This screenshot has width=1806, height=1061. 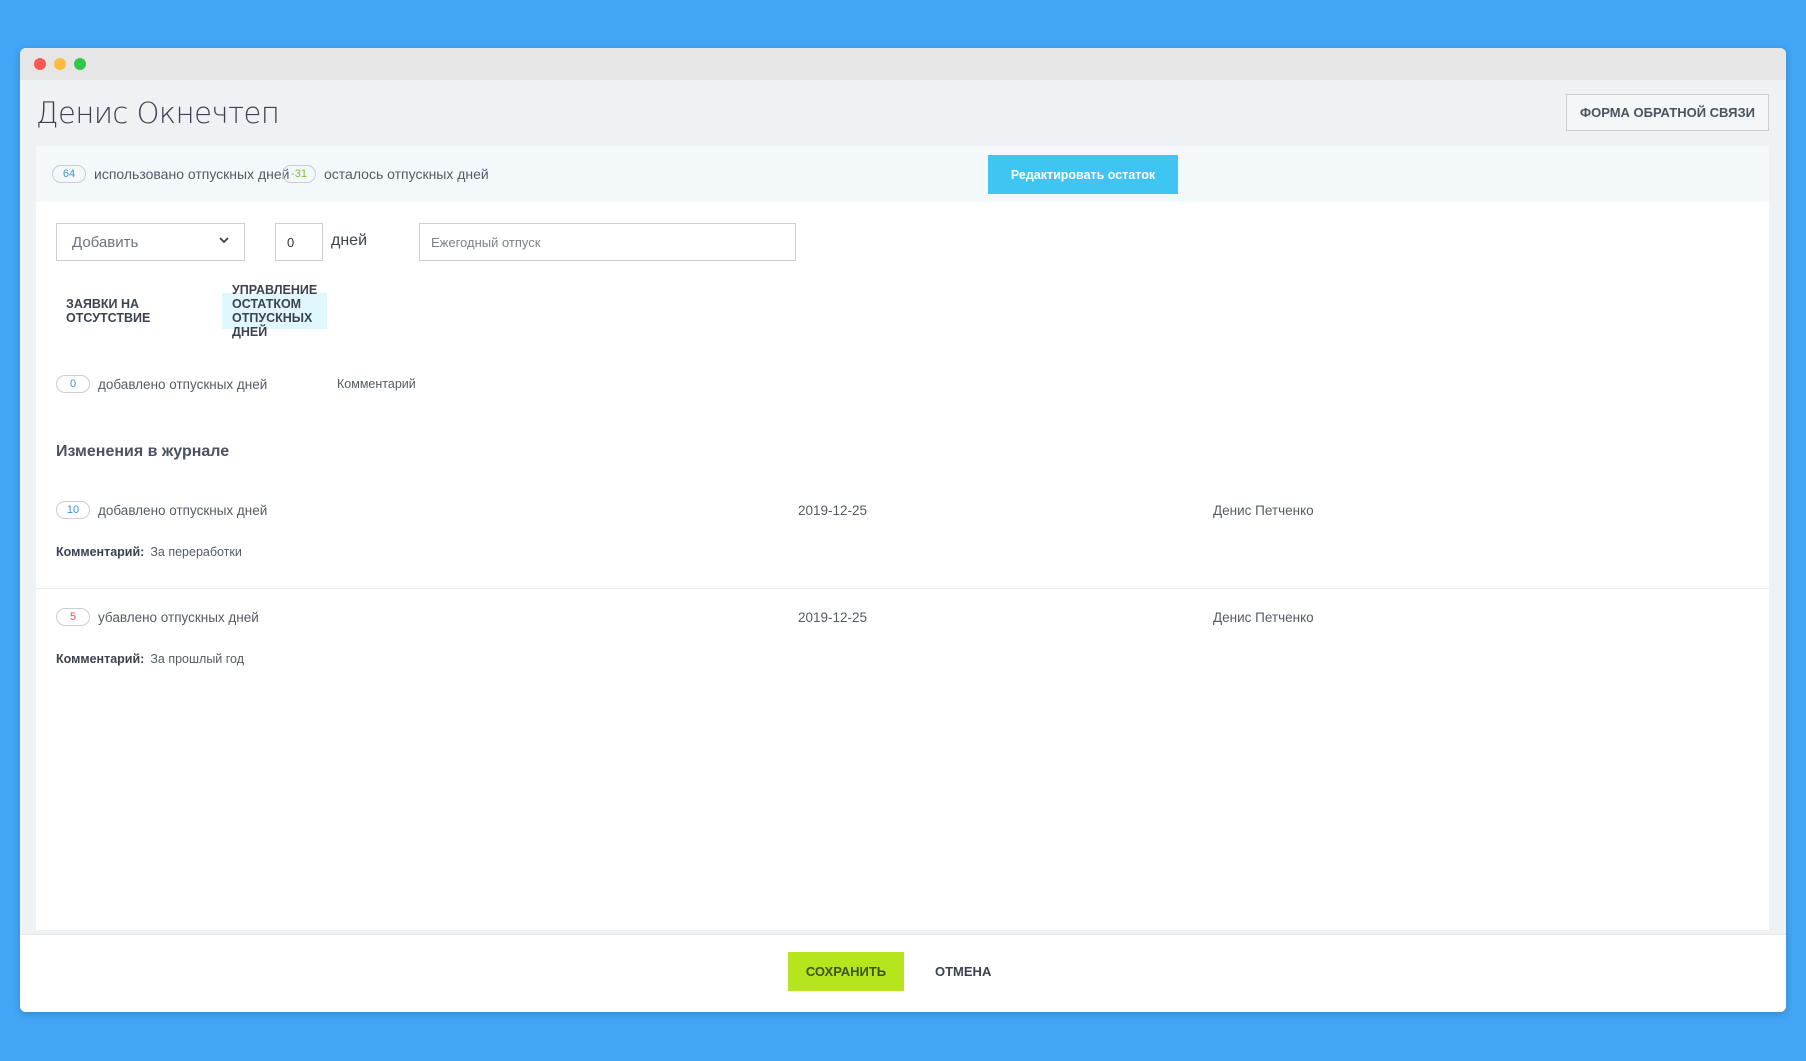 I want to click on log-entry-comment-text: За переработки, so click(x=196, y=552).